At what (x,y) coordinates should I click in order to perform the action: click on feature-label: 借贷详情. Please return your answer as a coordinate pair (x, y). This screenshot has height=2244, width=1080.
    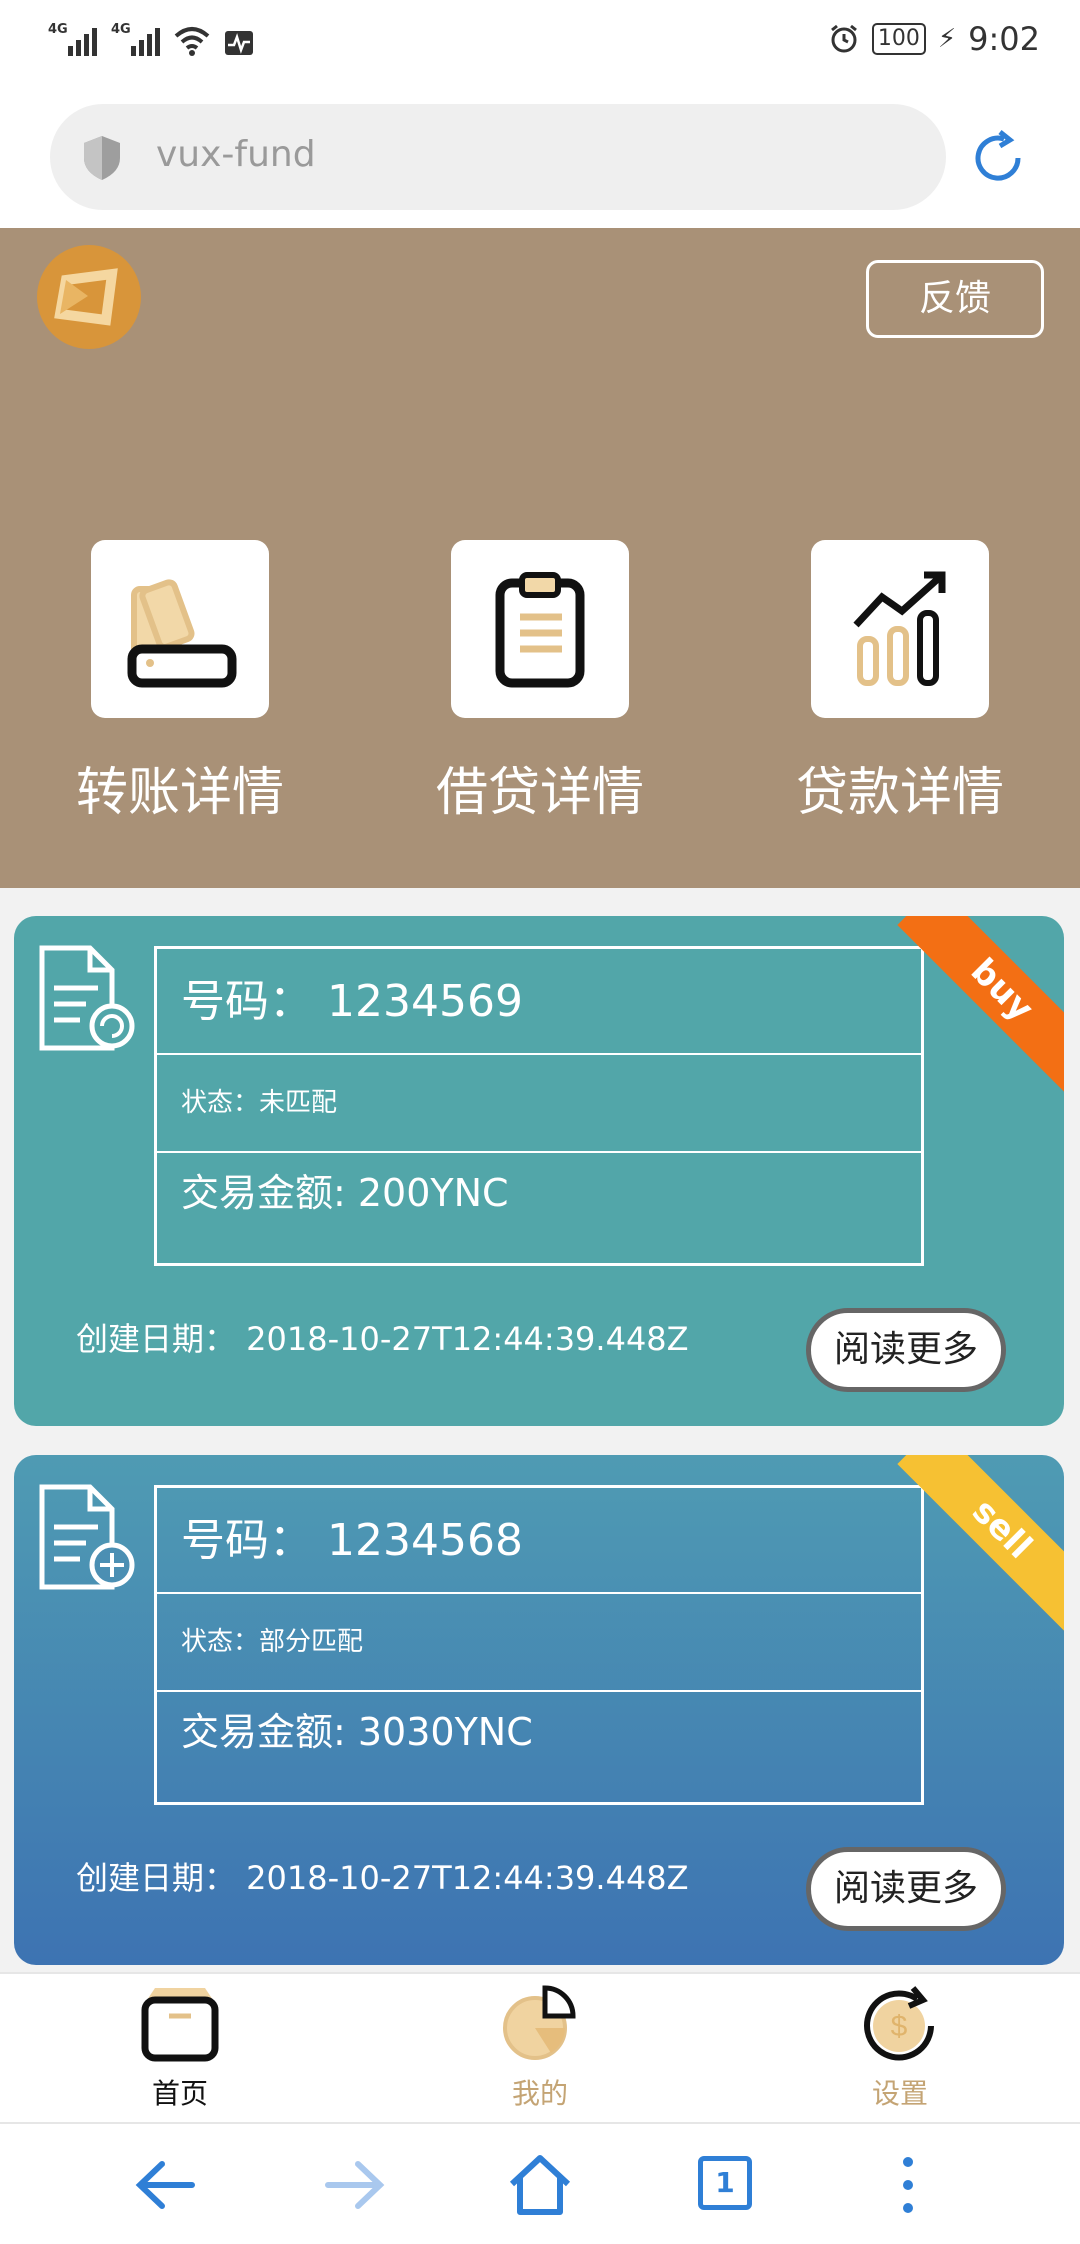
    Looking at the image, I should click on (539, 793).